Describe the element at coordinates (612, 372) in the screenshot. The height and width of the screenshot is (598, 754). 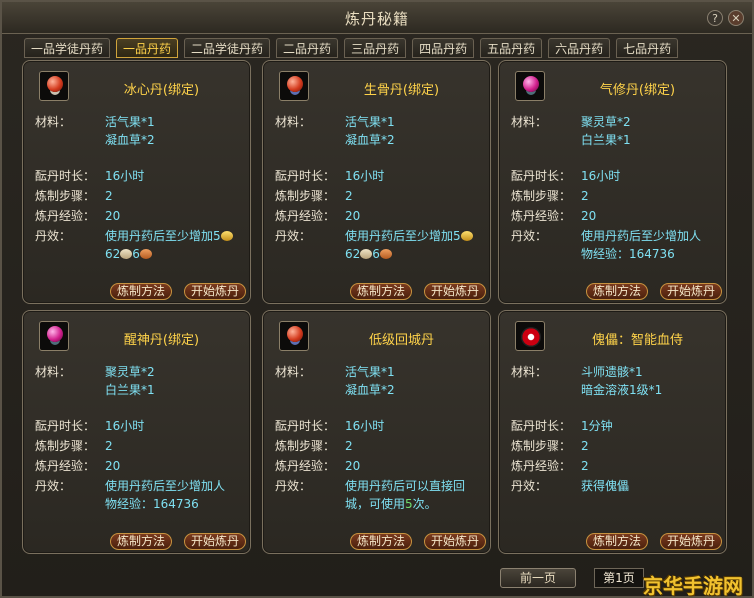
I see `material-item: 斗师遗骸*1` at that location.